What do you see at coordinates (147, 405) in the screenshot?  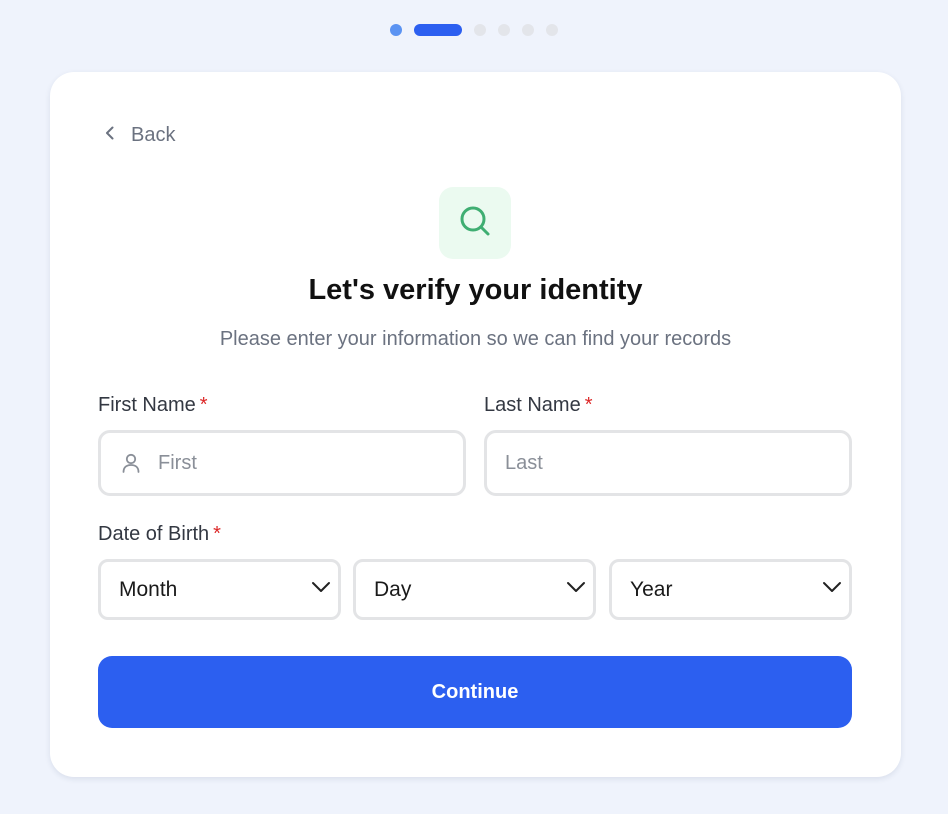 I see `first-name-label-text: First Name` at bounding box center [147, 405].